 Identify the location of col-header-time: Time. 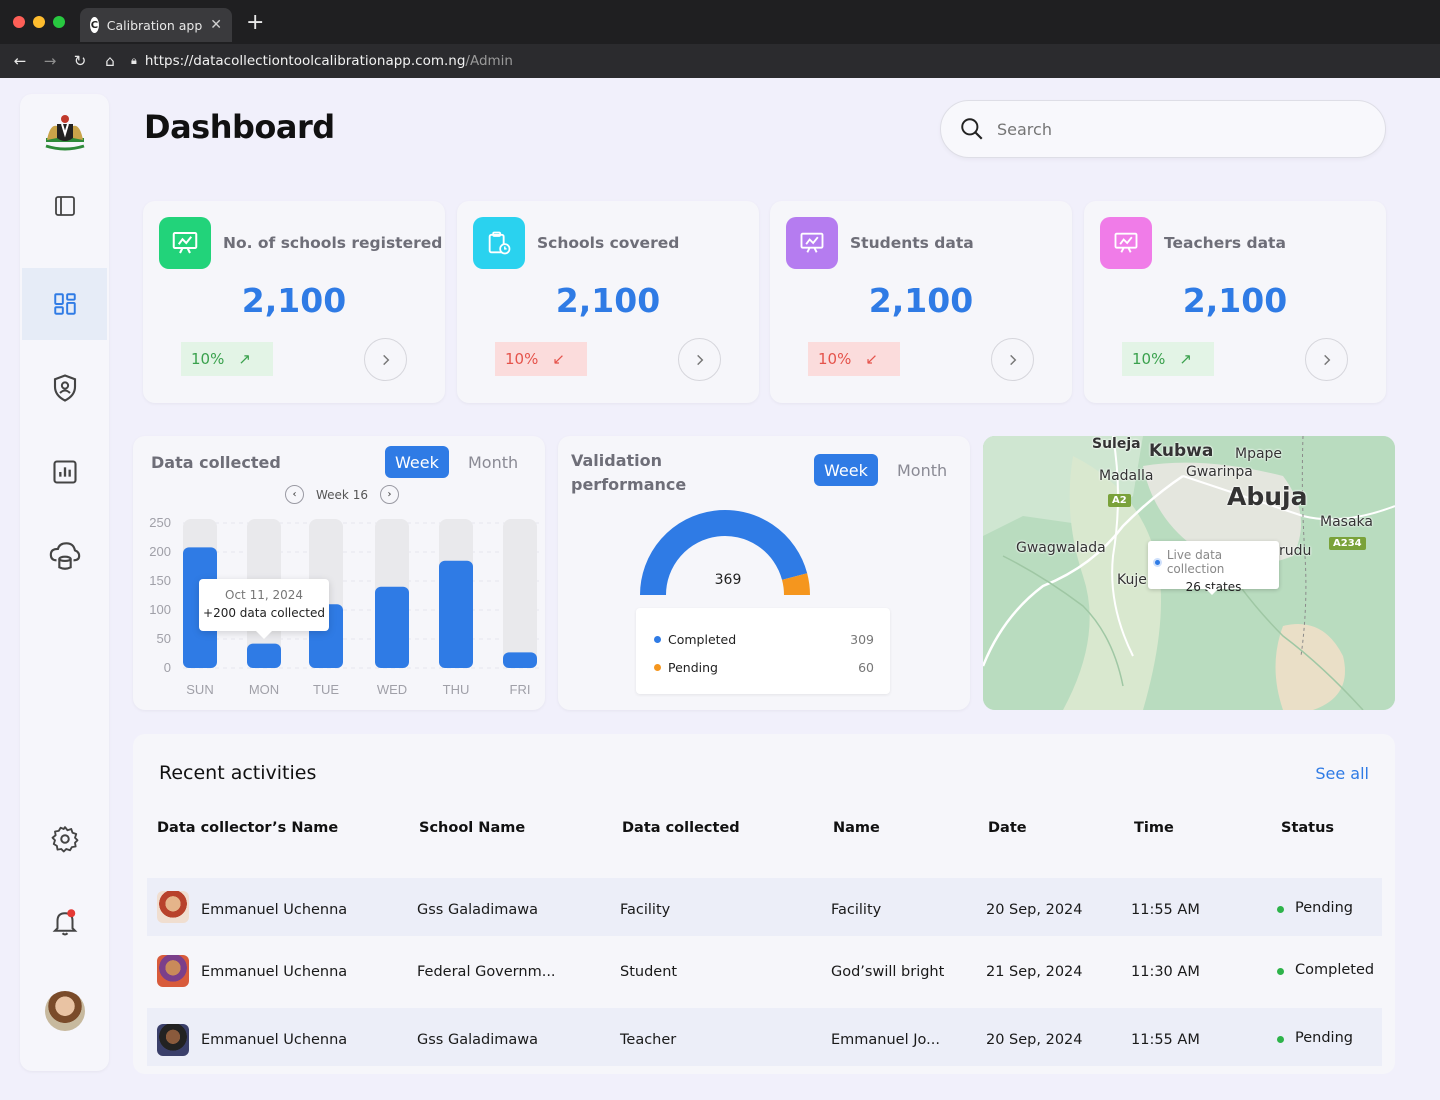
(1154, 828).